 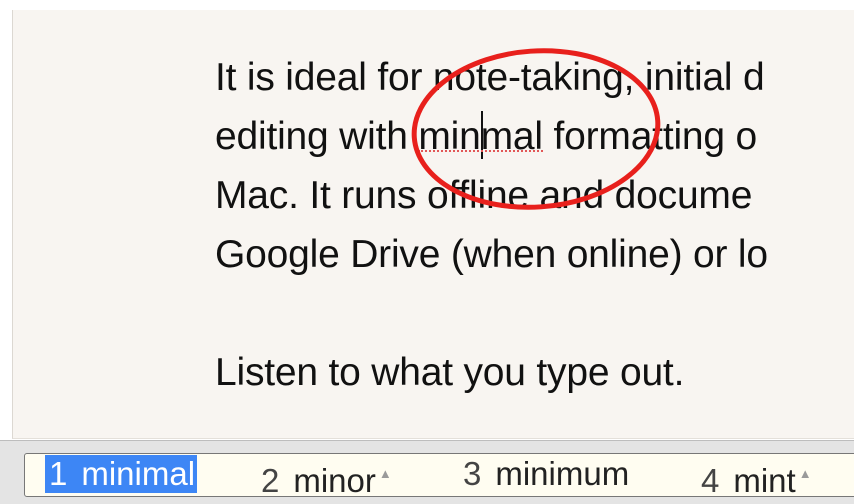 What do you see at coordinates (450, 372) in the screenshot?
I see `text-line-6: Listen to what you type out.` at bounding box center [450, 372].